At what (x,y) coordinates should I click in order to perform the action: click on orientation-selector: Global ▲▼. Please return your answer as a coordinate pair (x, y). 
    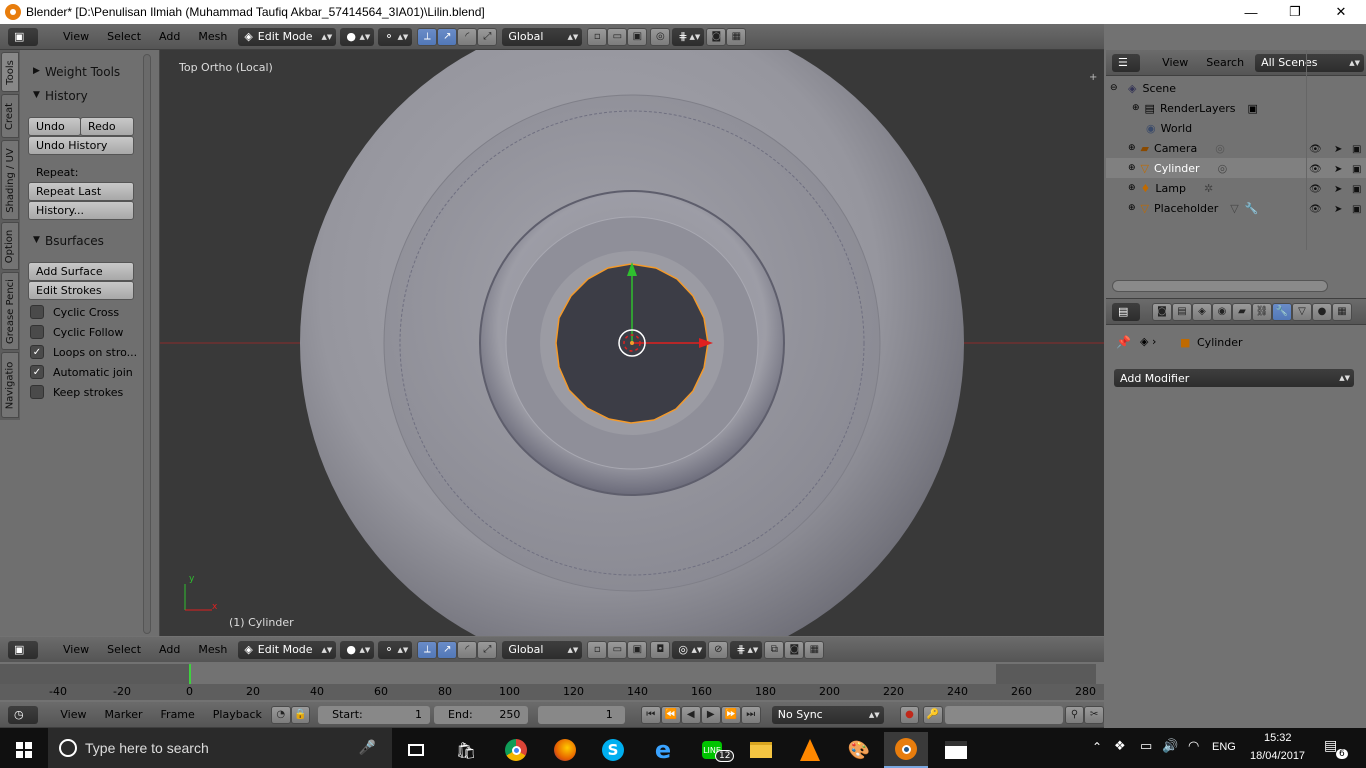
    Looking at the image, I should click on (542, 36).